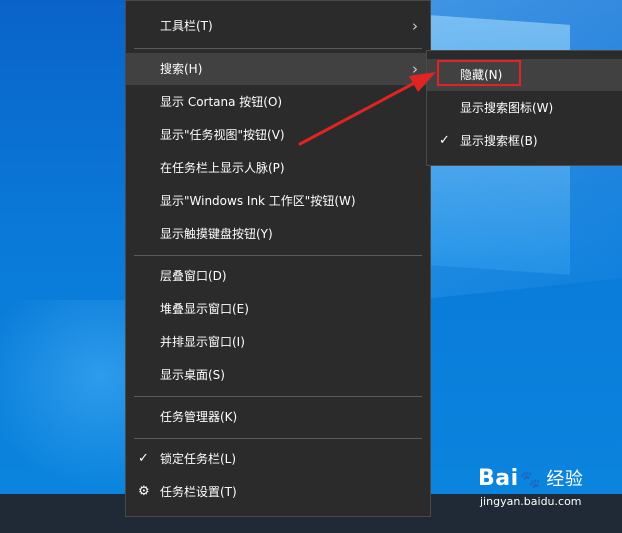  Describe the element at coordinates (498, 478) in the screenshot. I see `watermark-brand-left: Bai` at that location.